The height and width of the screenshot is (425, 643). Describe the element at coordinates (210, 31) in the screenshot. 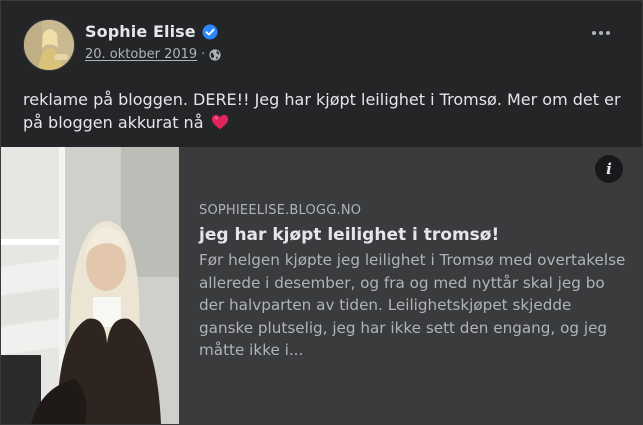

I see `verified-badge-icon` at that location.